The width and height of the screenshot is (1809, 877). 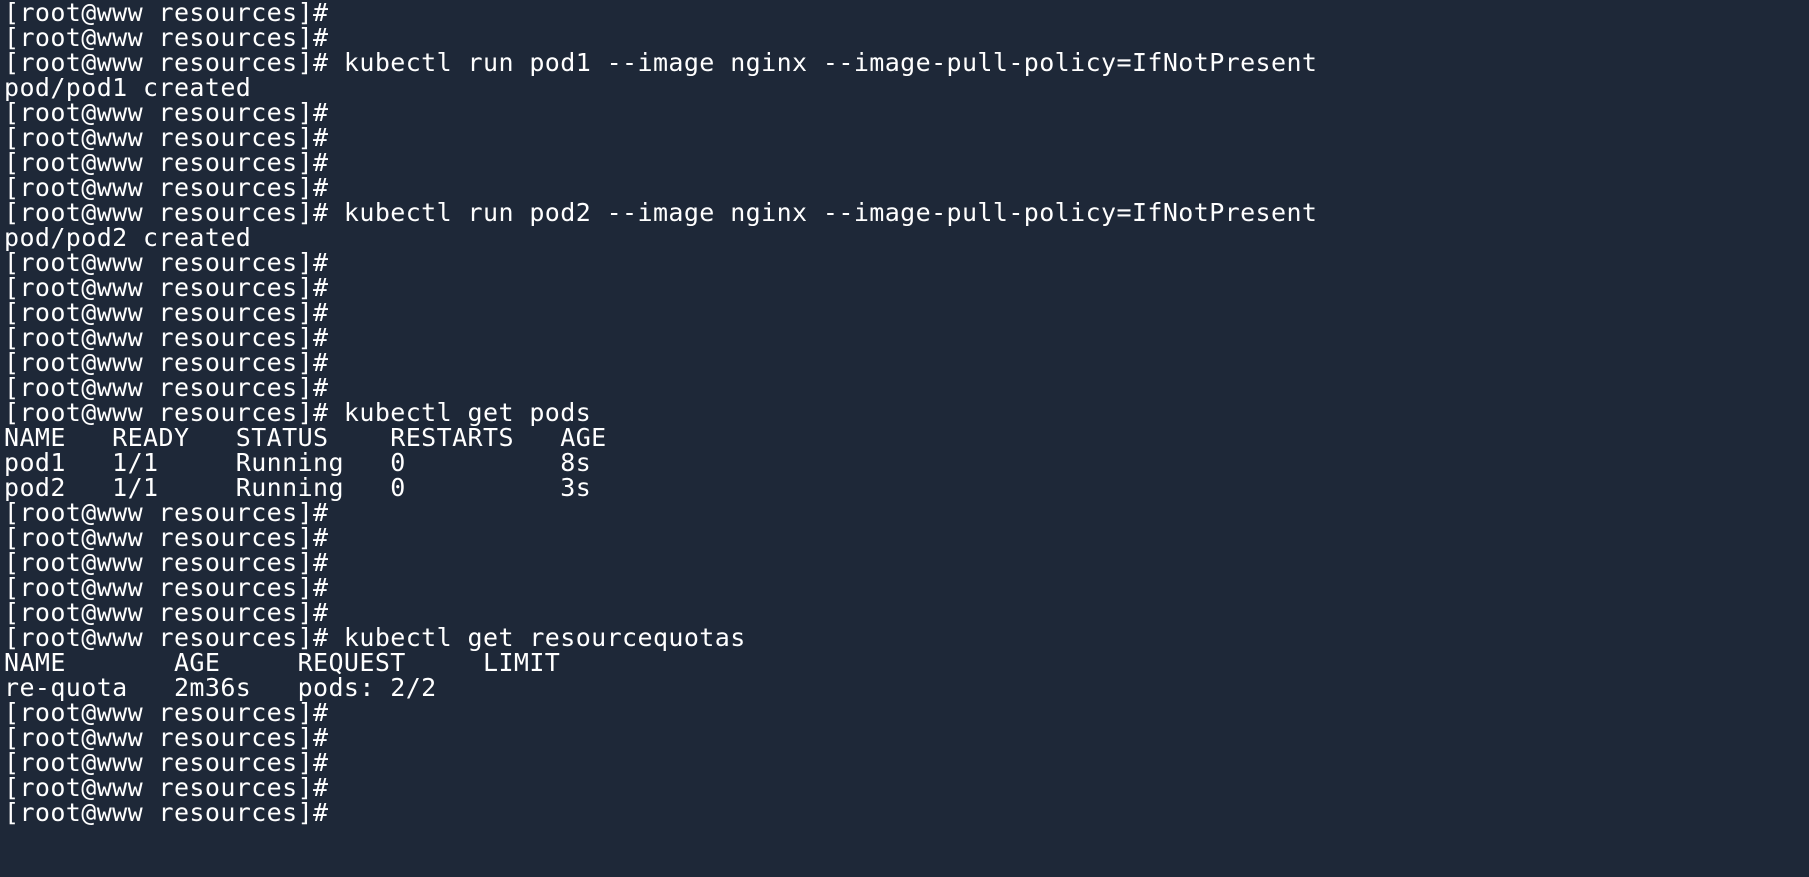 What do you see at coordinates (220, 687) in the screenshot?
I see `terminal-line: re-quota 2m36s pods: 2/2` at bounding box center [220, 687].